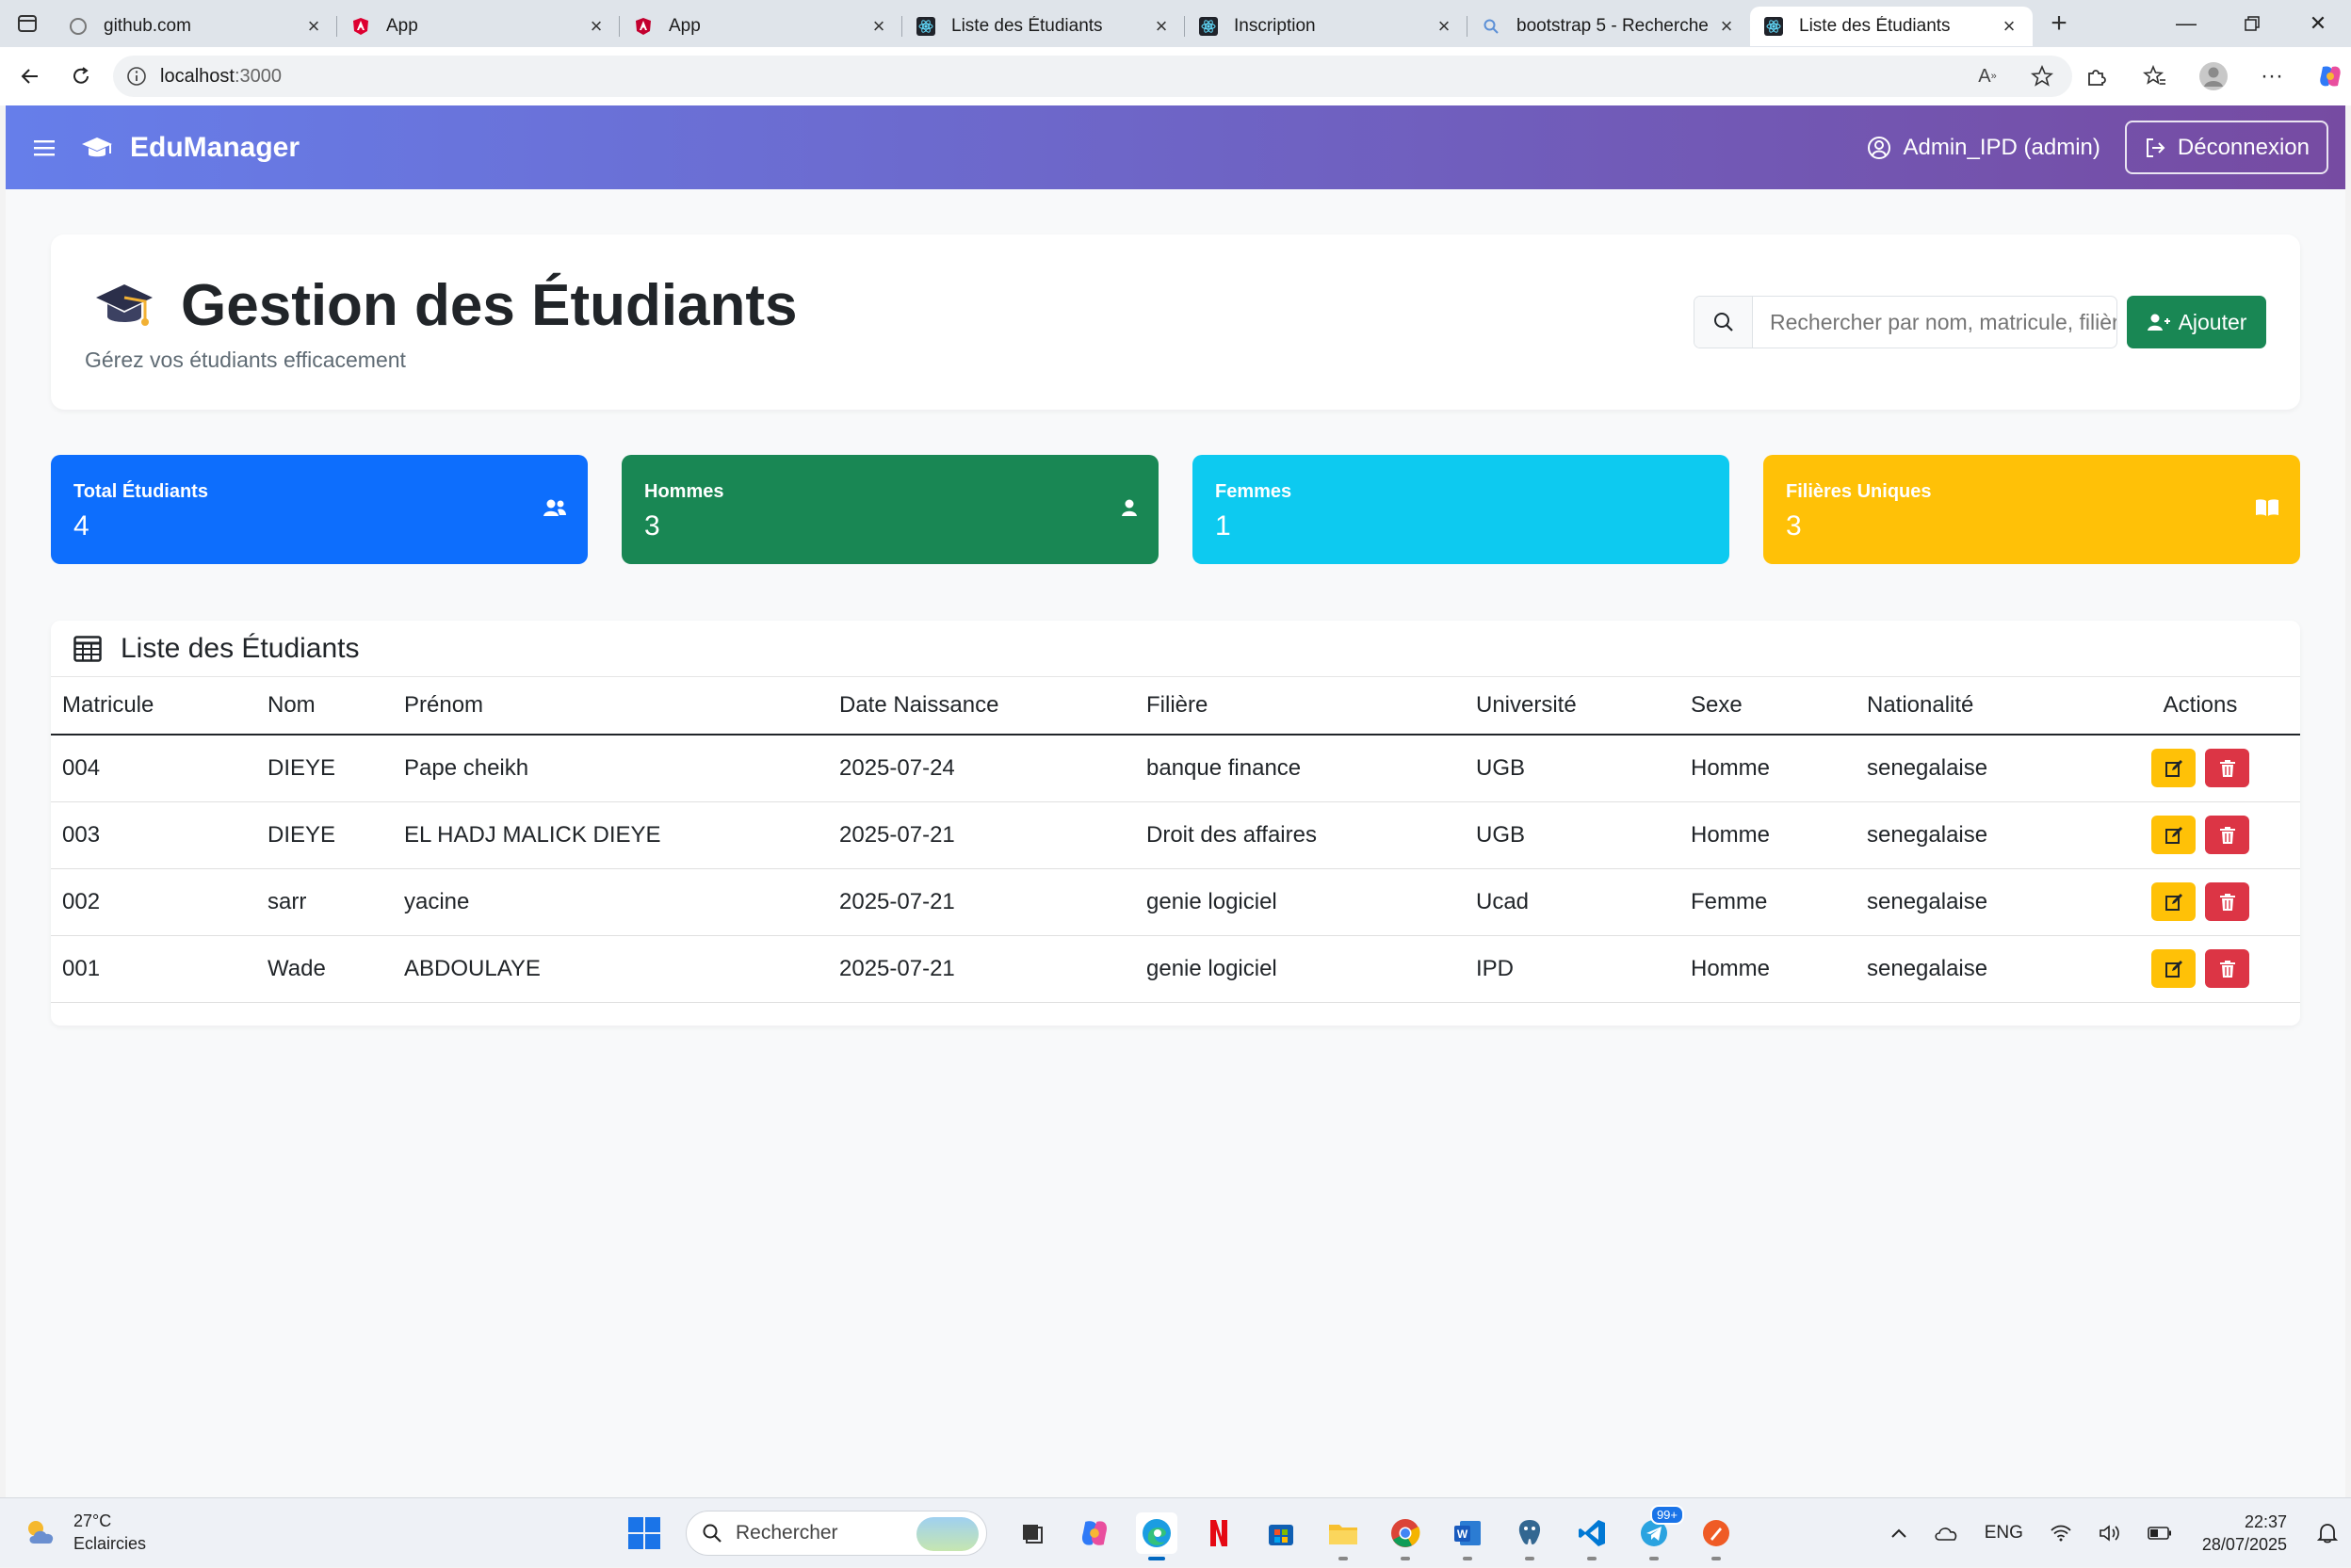 The width and height of the screenshot is (2351, 1568). What do you see at coordinates (1092, 76) in the screenshot?
I see `url-bar: localhost:3000 A»` at bounding box center [1092, 76].